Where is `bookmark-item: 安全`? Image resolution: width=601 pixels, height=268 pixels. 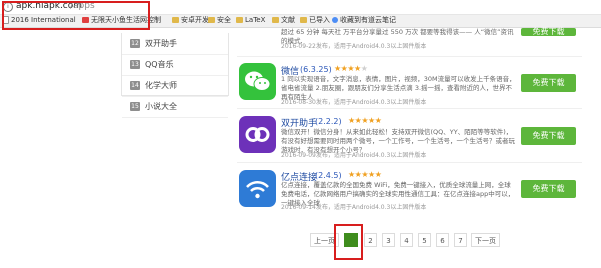
bookmark-item: 安全 is located at coordinates (219, 20).